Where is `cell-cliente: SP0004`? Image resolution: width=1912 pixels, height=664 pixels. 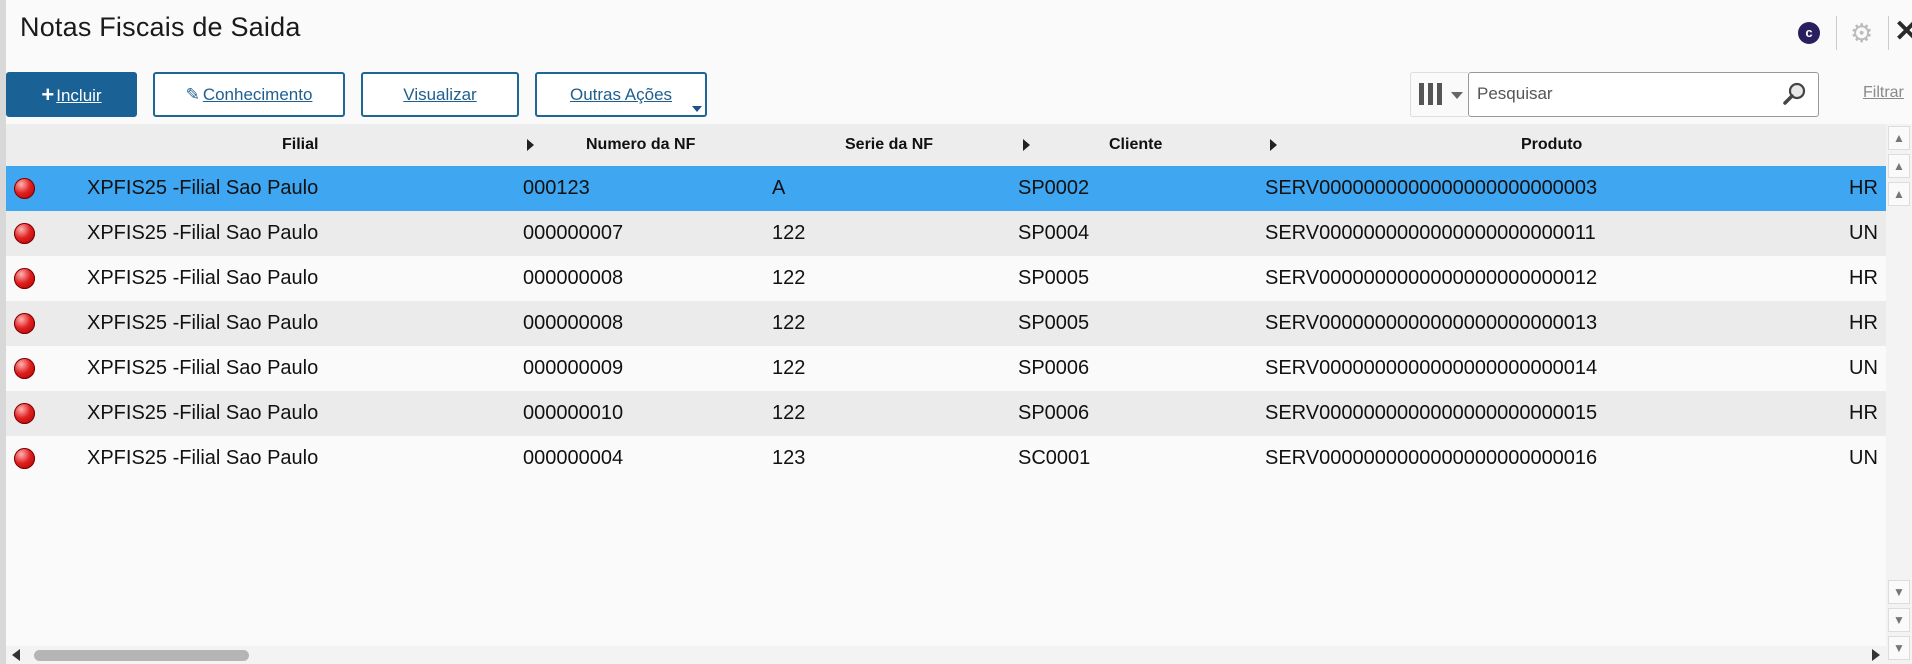
cell-cliente: SP0004 is located at coordinates (1054, 233).